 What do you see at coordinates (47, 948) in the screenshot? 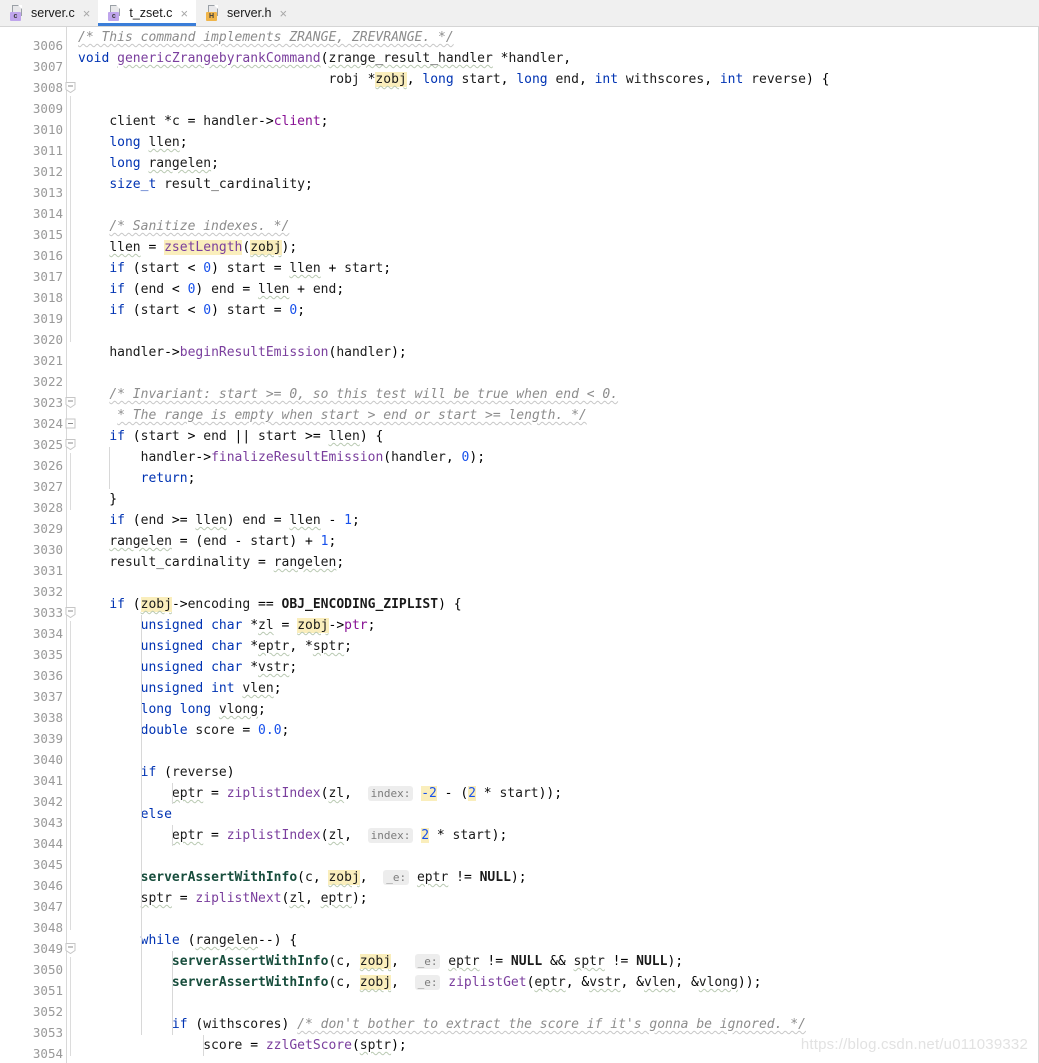
I see `line-number: 3049` at bounding box center [47, 948].